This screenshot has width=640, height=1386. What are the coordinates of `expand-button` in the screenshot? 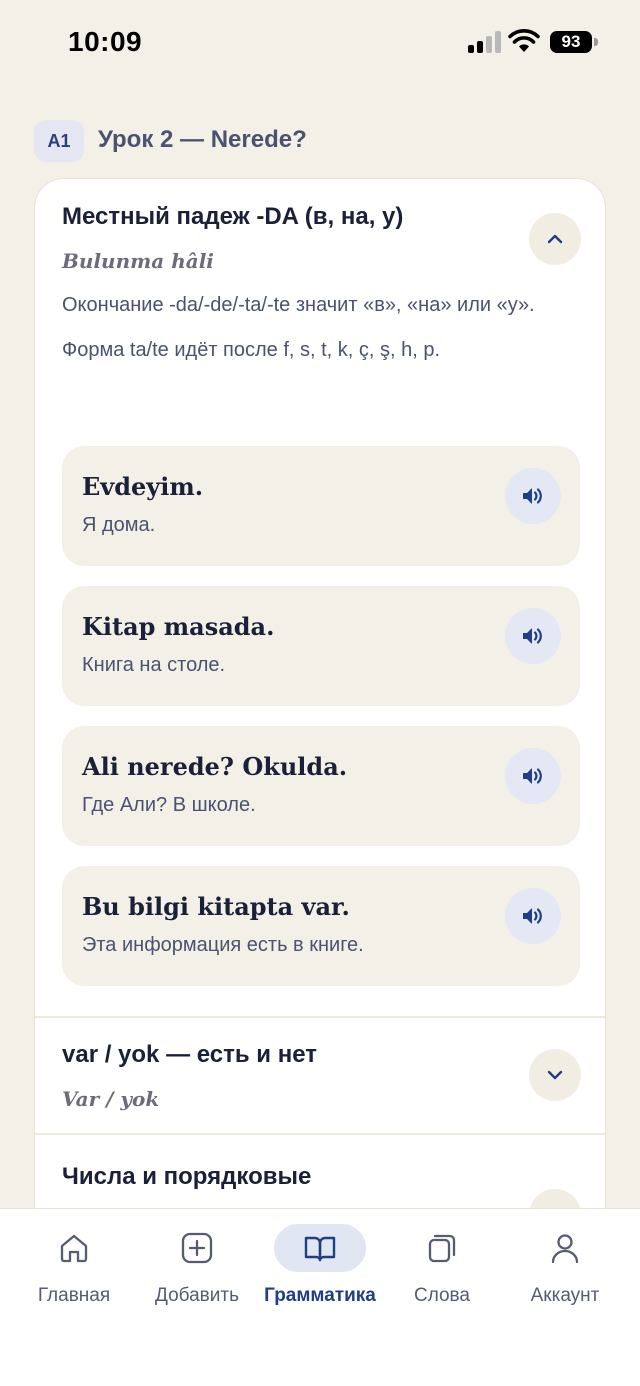 It's located at (555, 1075).